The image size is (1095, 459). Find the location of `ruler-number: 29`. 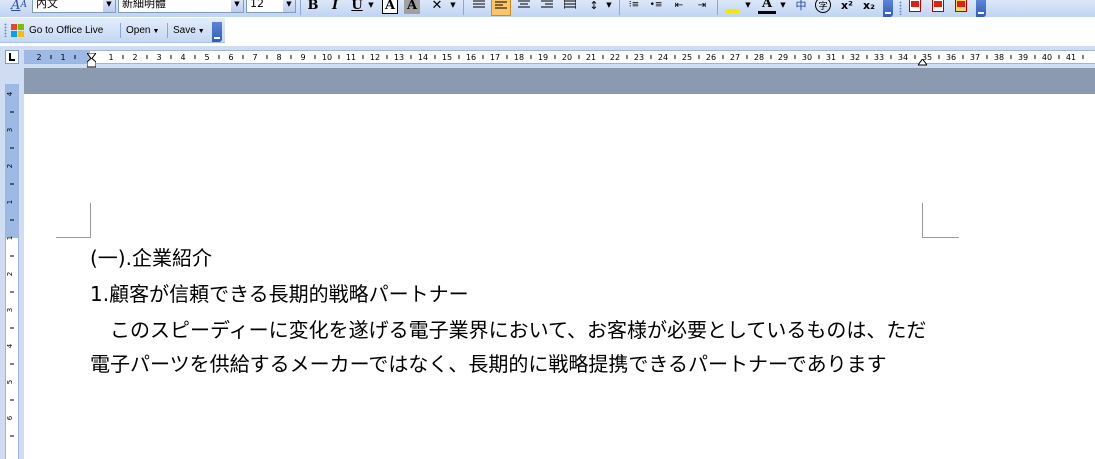

ruler-number: 29 is located at coordinates (783, 57).